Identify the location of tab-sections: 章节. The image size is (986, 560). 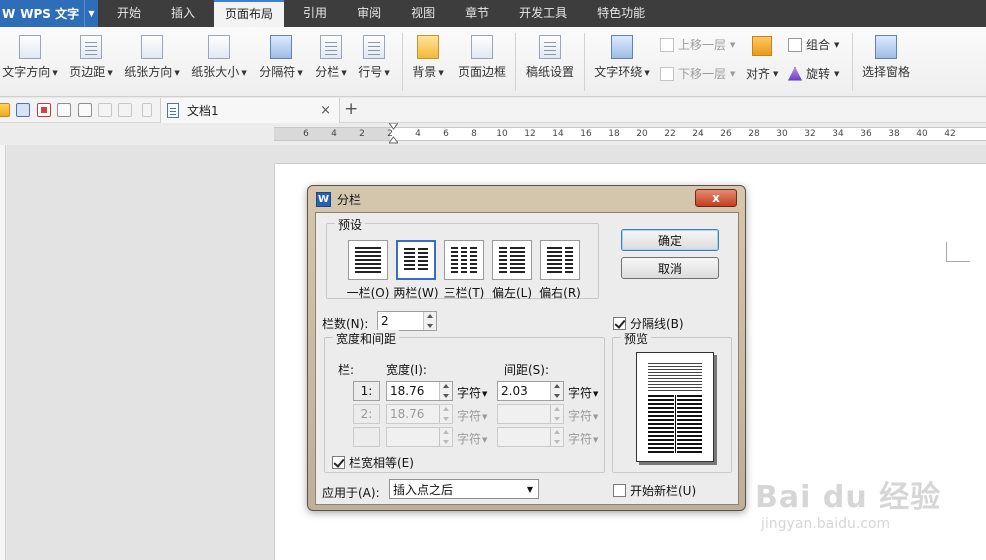
(477, 13).